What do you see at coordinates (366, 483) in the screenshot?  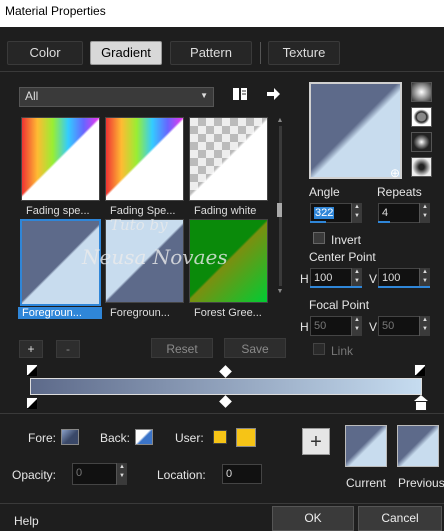 I see `current-label: Current` at bounding box center [366, 483].